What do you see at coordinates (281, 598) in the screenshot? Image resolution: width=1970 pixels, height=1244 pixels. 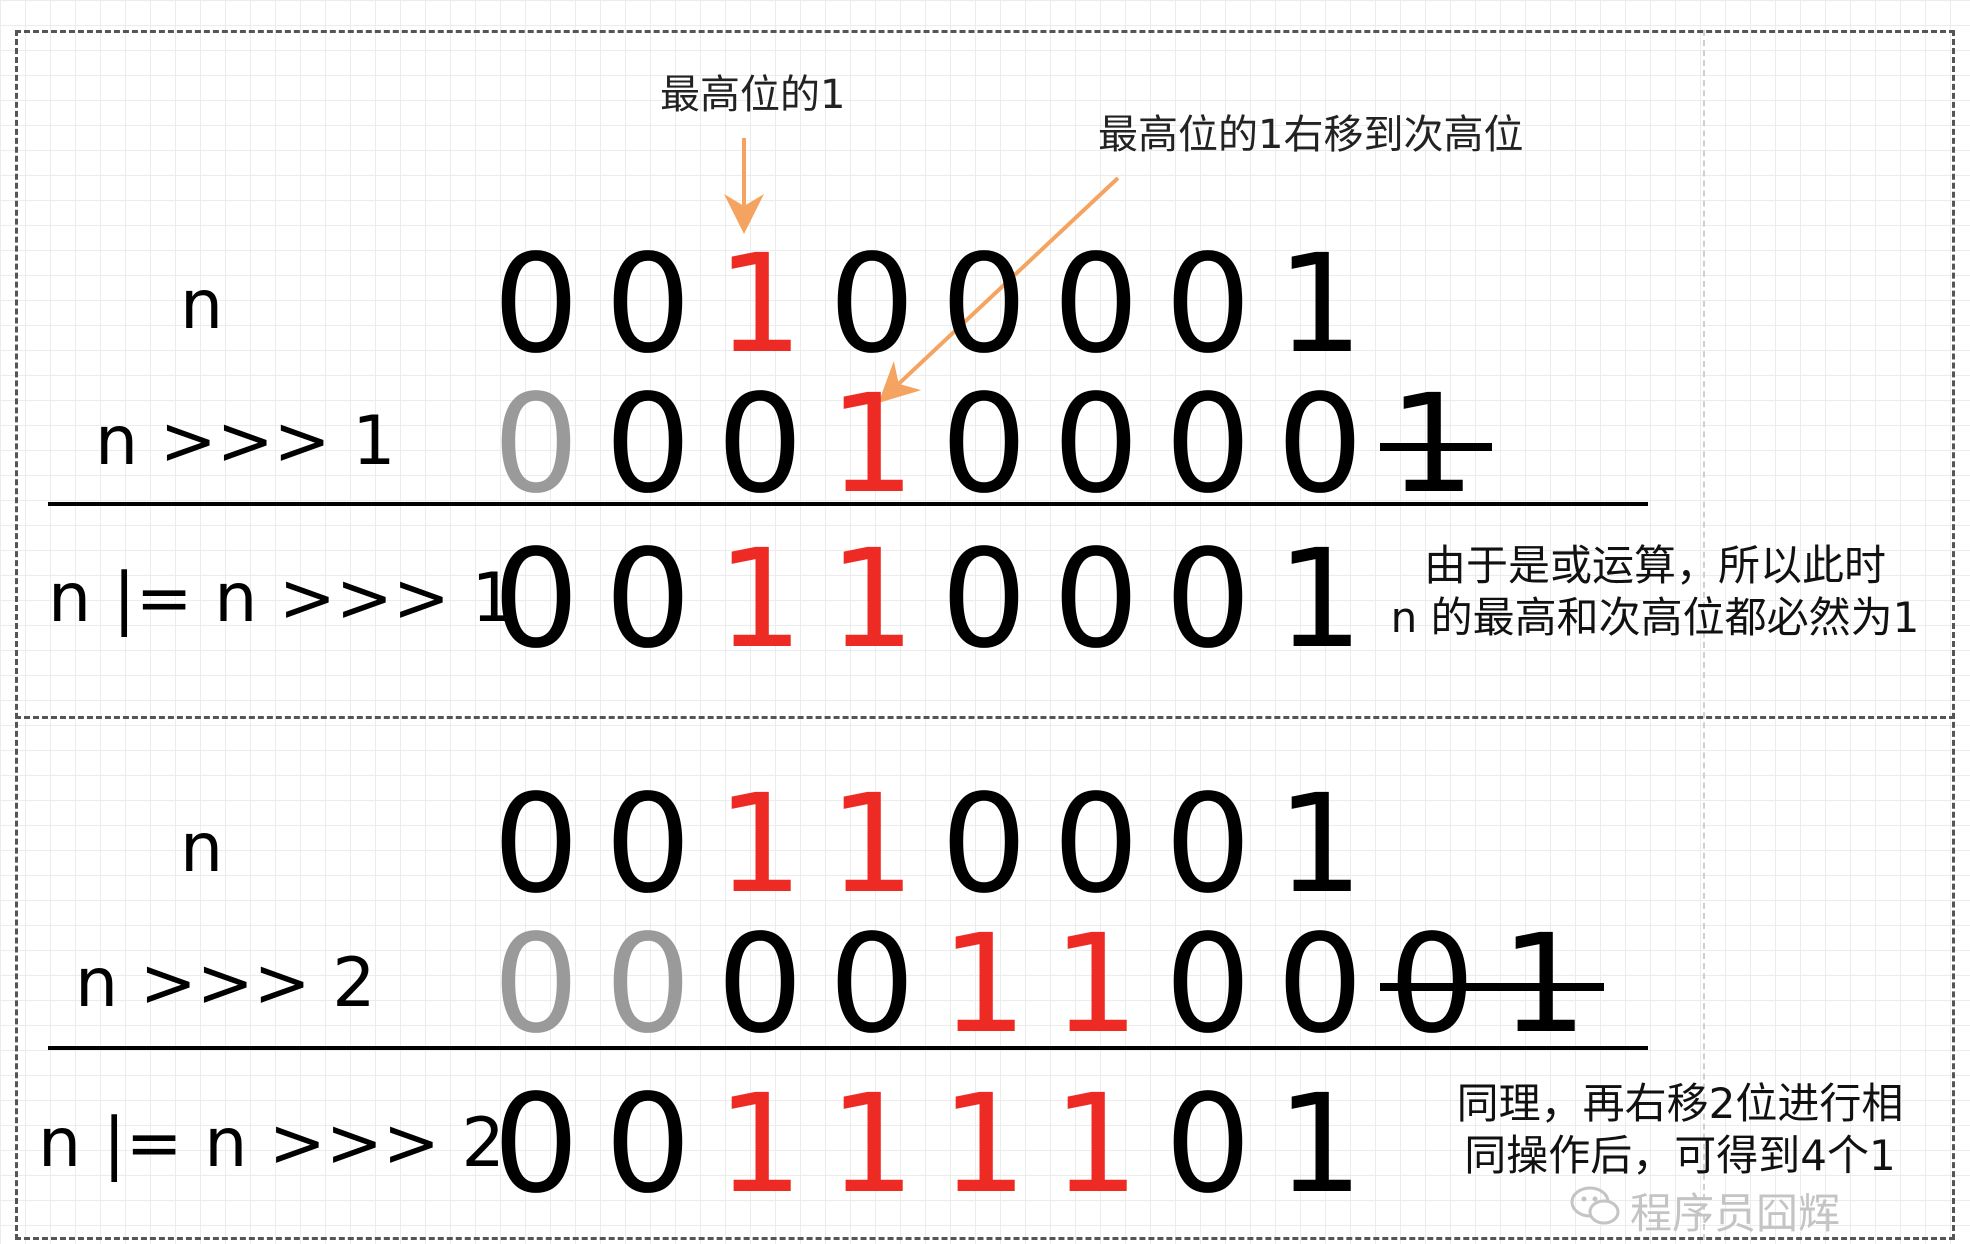 I see `row-label-or-1: n |= n >>> 1` at bounding box center [281, 598].